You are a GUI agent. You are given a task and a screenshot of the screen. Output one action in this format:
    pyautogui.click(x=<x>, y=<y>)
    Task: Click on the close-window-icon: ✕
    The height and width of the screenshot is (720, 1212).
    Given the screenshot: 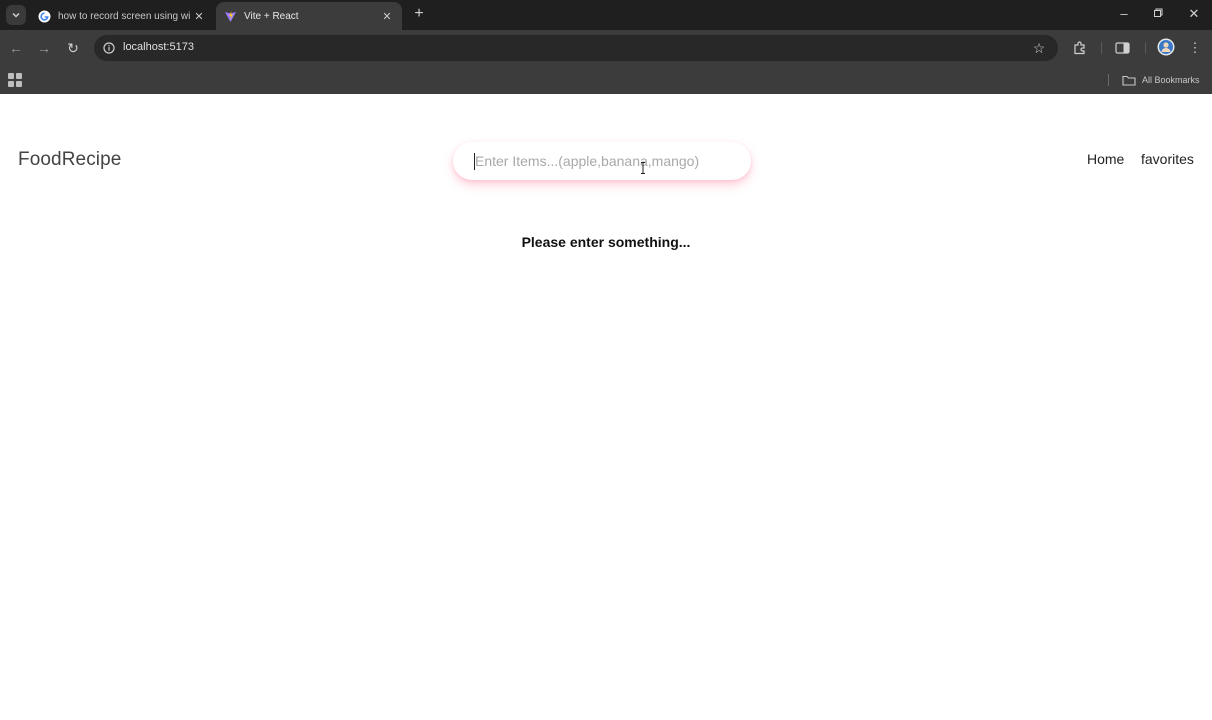 What is the action you would take?
    pyautogui.click(x=1194, y=14)
    